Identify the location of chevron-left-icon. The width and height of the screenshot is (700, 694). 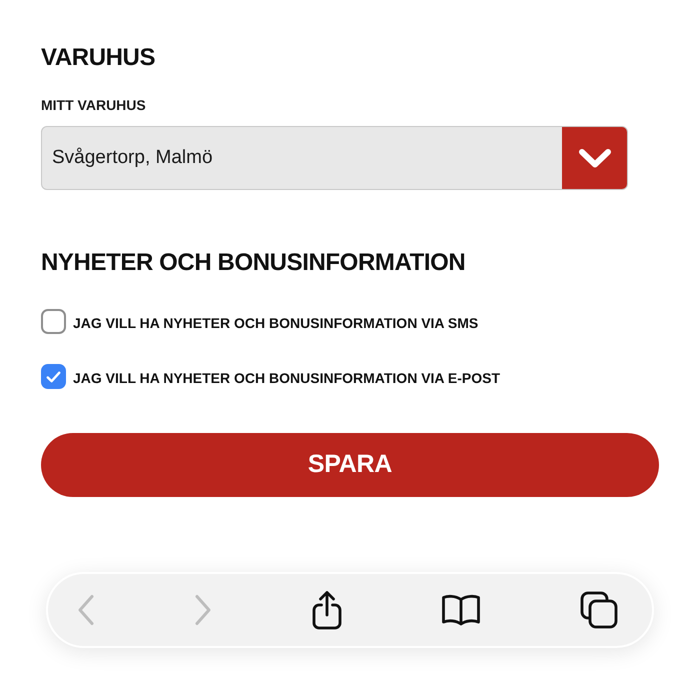
(86, 610).